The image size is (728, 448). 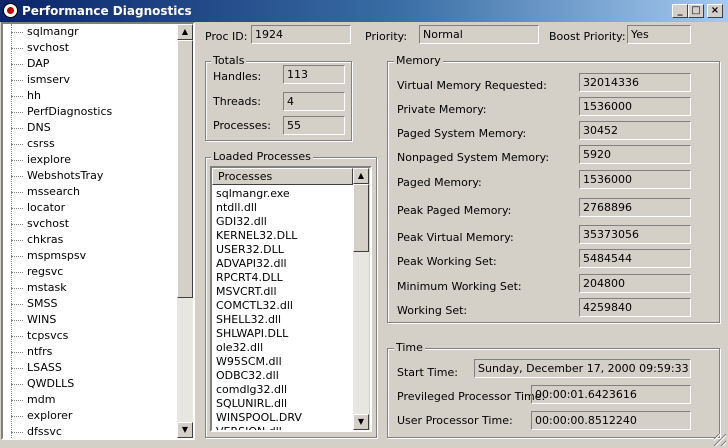 I want to click on tree-item-label: ntfrs, so click(x=40, y=351).